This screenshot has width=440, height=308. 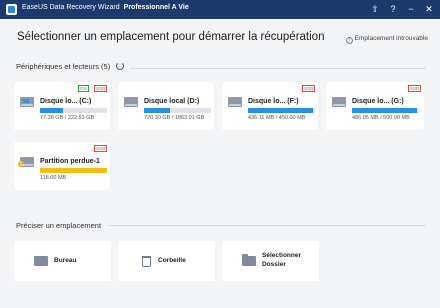 What do you see at coordinates (172, 101) in the screenshot?
I see `drive-name: Disque local (D:)` at bounding box center [172, 101].